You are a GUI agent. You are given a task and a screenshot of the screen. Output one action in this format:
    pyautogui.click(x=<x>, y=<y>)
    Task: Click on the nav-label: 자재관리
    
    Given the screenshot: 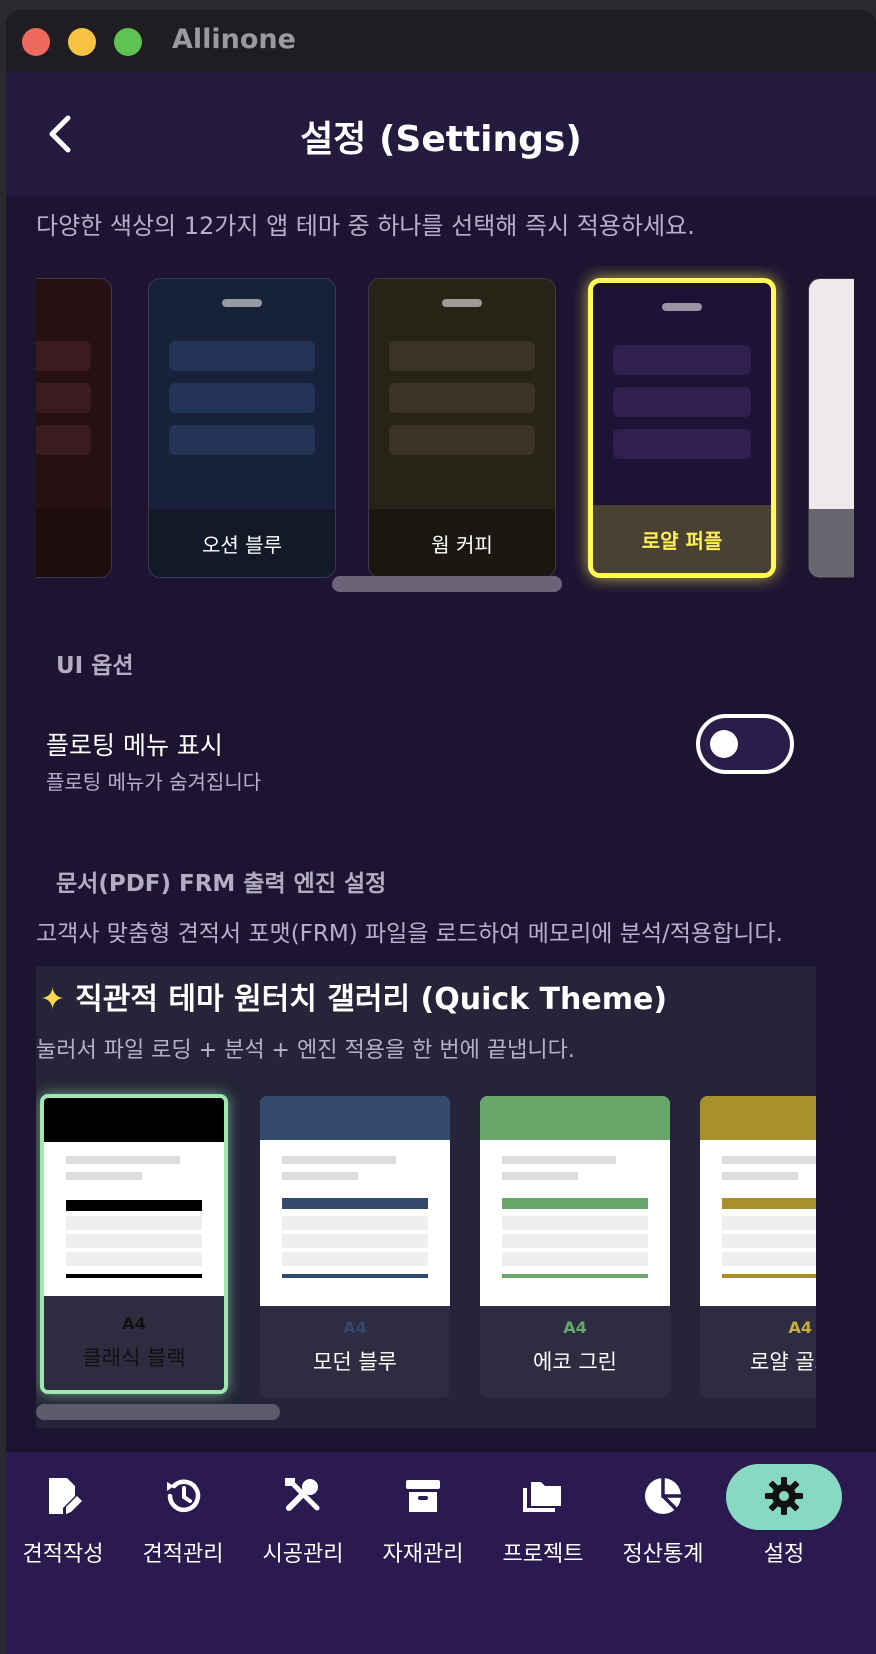 What is the action you would take?
    pyautogui.click(x=423, y=1554)
    